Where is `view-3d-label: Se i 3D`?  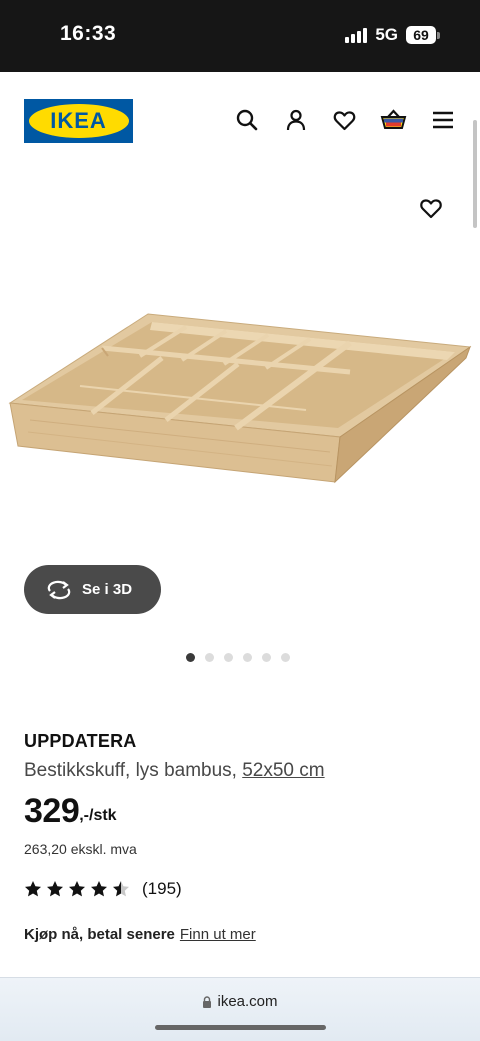 view-3d-label: Se i 3D is located at coordinates (107, 589).